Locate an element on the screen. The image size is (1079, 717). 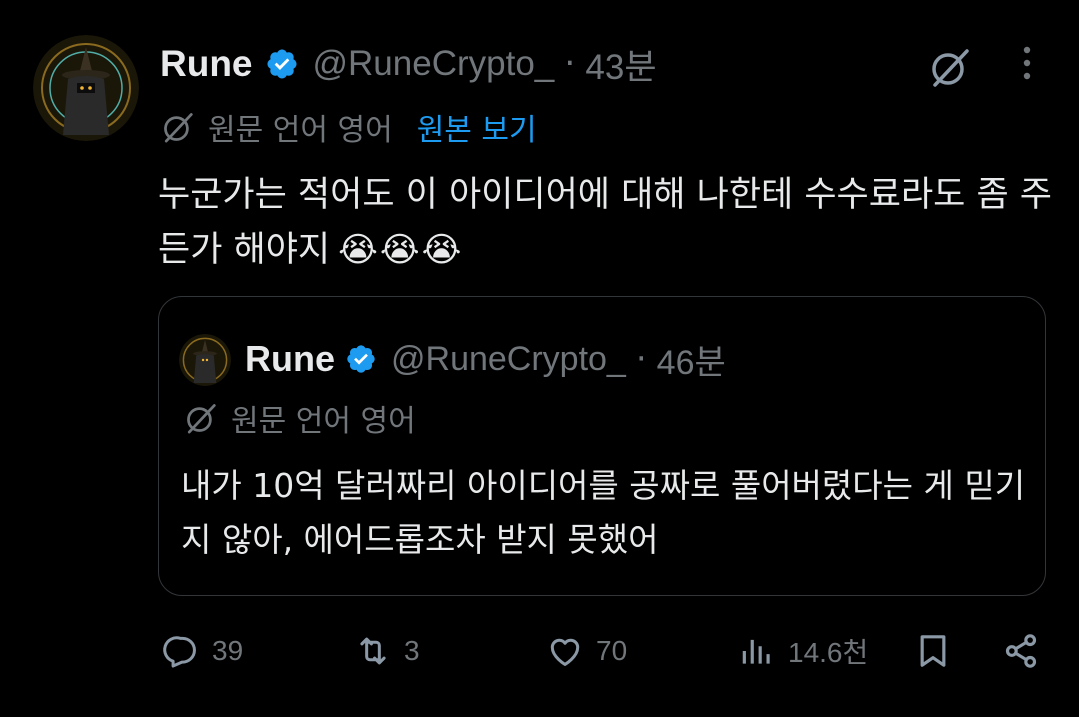
like-button: 70 is located at coordinates (586, 651).